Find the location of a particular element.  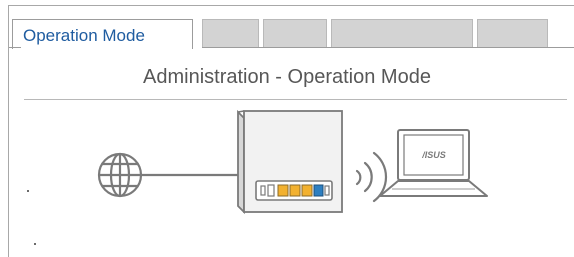

router-icon is located at coordinates (290, 162).